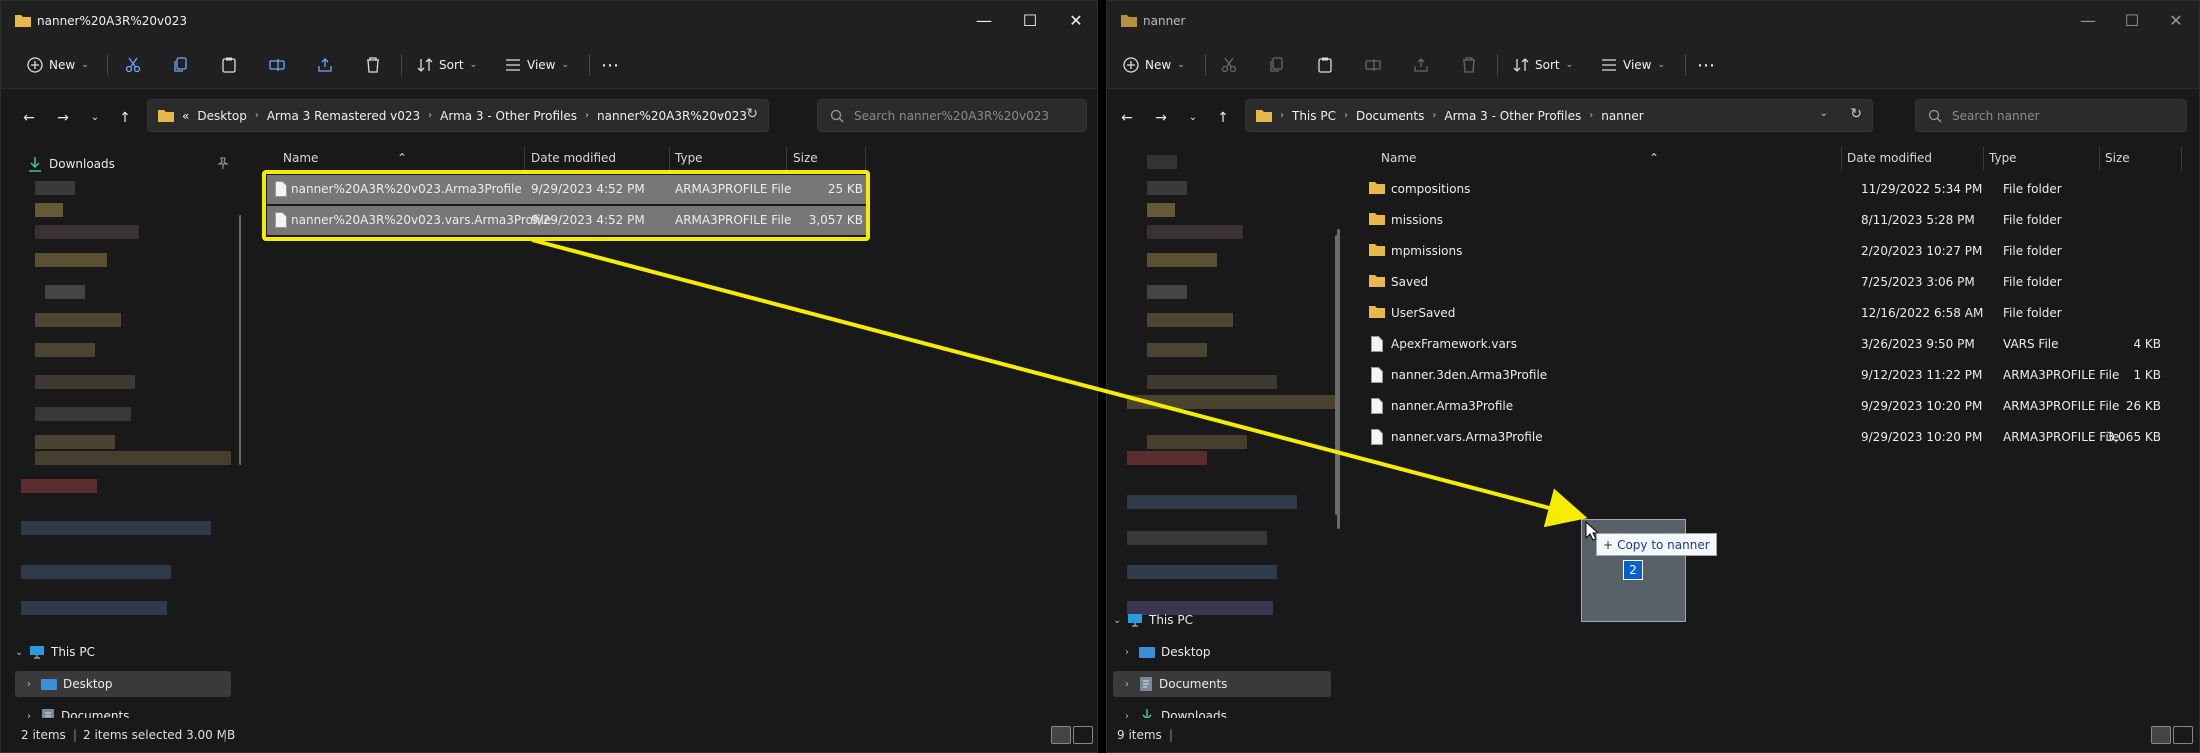 The height and width of the screenshot is (753, 2200). I want to click on folder-row: UserSaved 12/16/2022 6:58 AM File folder, so click(1775, 313).